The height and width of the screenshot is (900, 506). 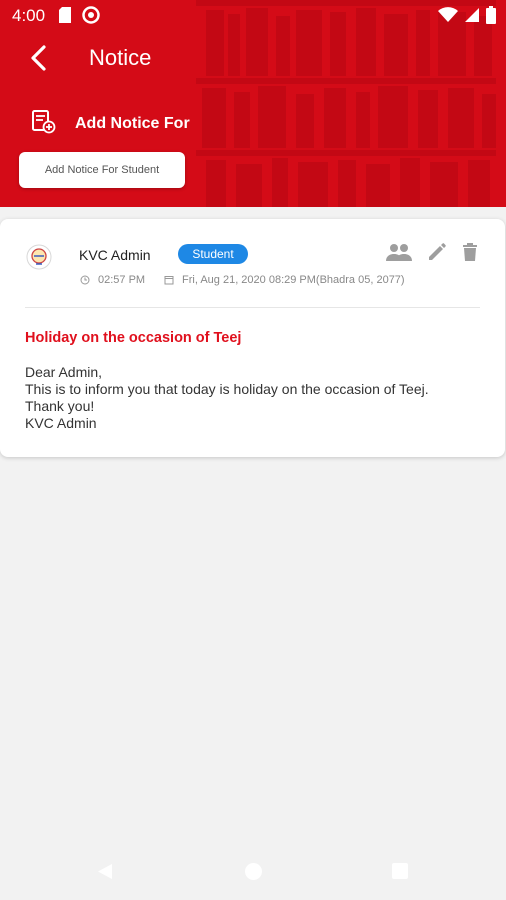 I want to click on body-line: Thank you!, so click(x=60, y=406).